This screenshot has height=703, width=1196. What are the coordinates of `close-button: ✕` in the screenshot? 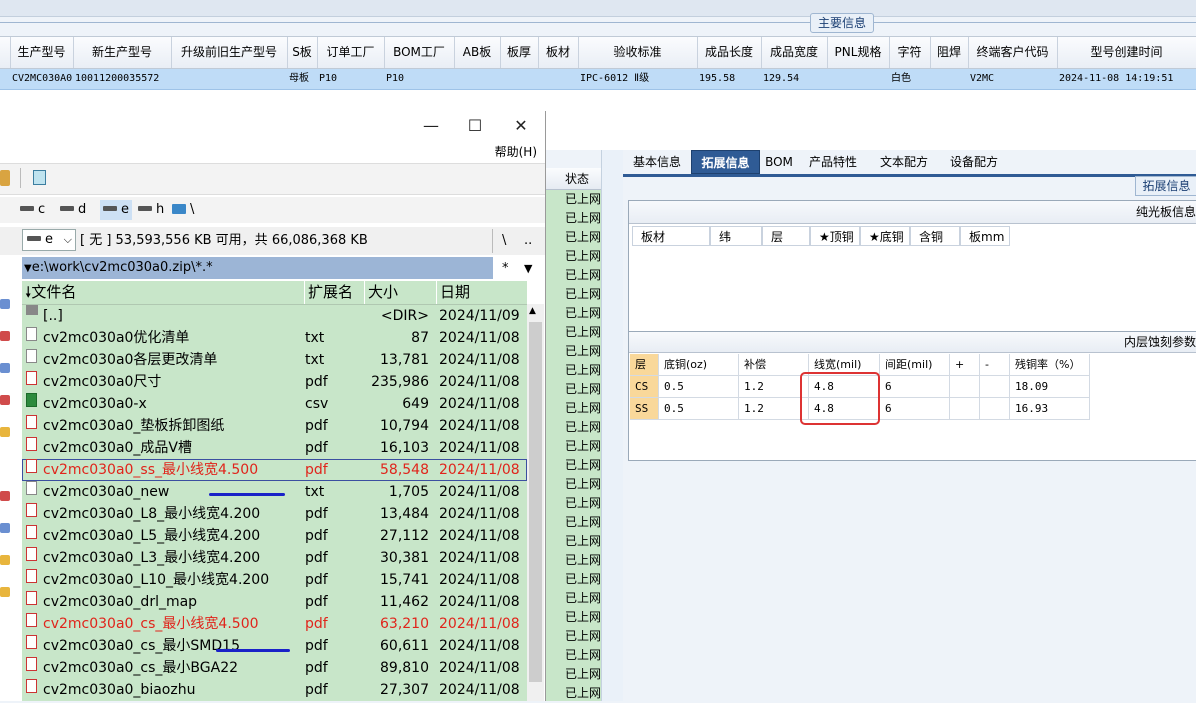 It's located at (521, 126).